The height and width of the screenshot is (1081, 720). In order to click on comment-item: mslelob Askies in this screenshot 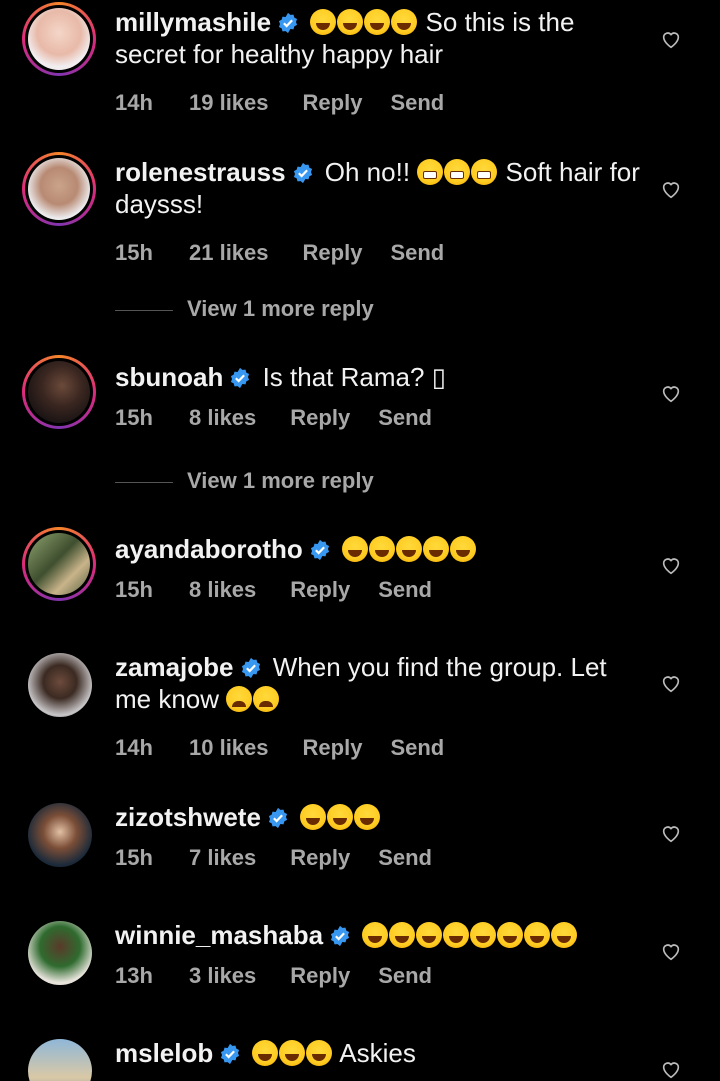, I will do `click(360, 1056)`.